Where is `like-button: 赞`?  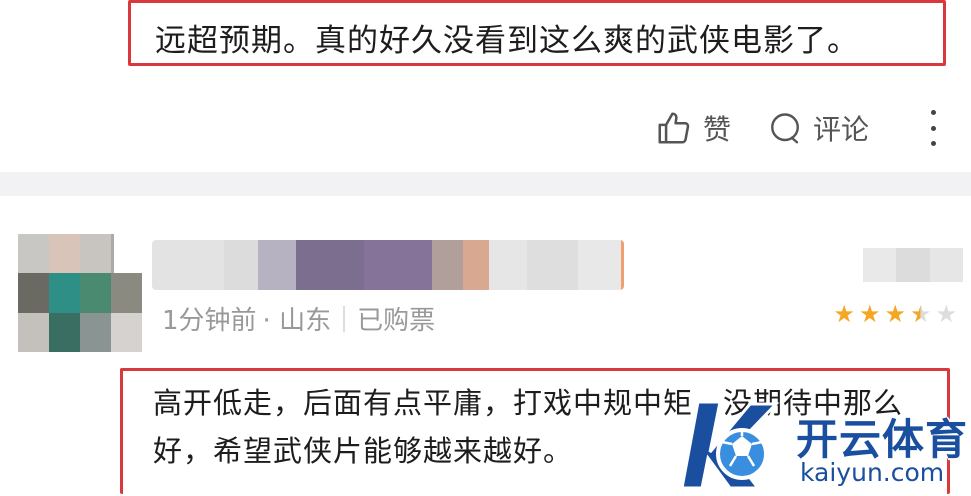
like-button: 赞 is located at coordinates (693, 128).